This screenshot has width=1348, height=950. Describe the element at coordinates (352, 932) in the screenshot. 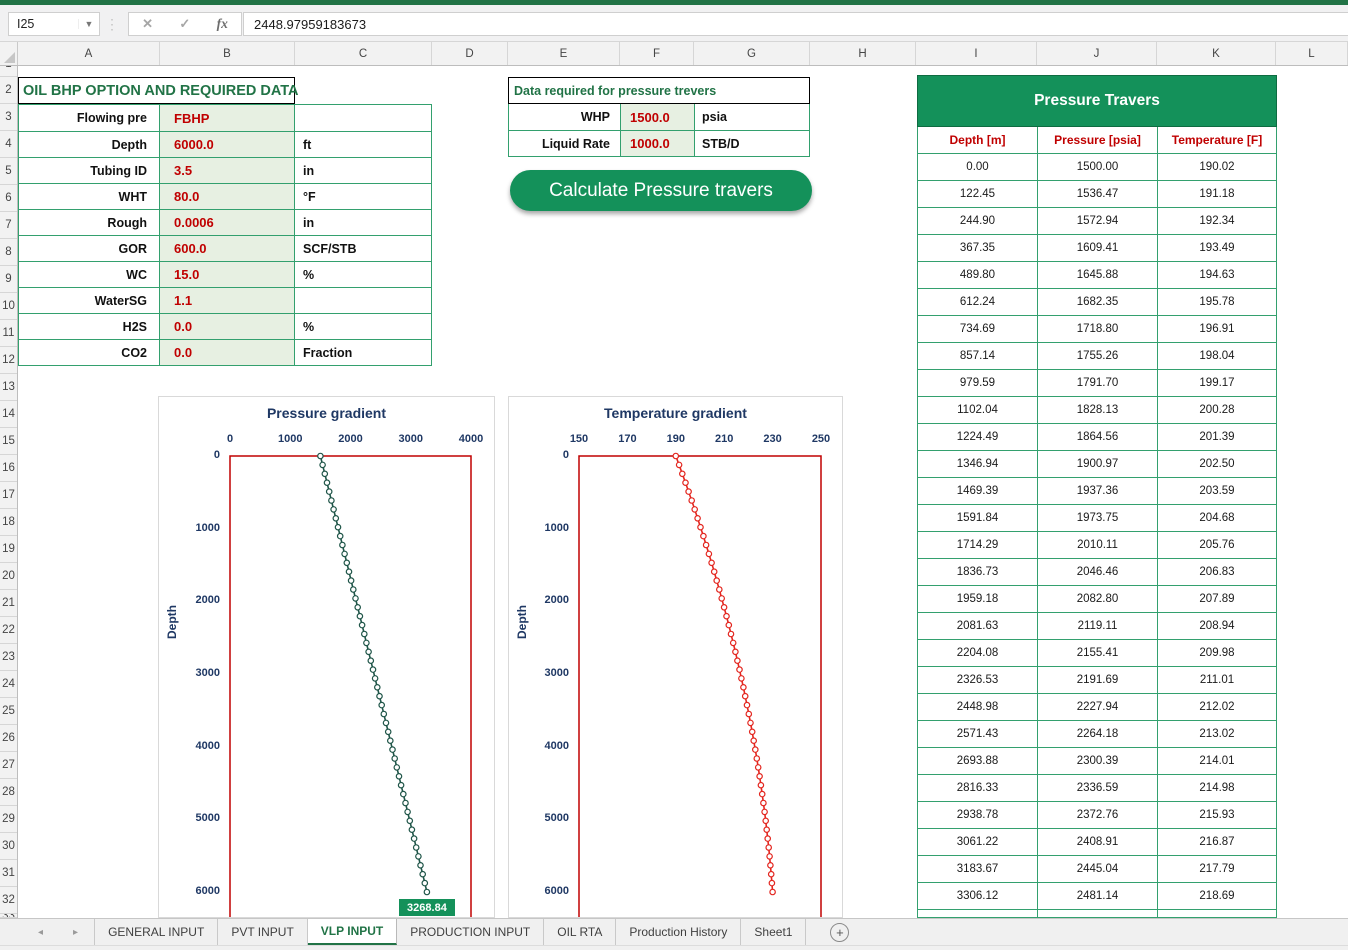

I see `sheet-tab-vlp-input: VLP INPUT` at that location.